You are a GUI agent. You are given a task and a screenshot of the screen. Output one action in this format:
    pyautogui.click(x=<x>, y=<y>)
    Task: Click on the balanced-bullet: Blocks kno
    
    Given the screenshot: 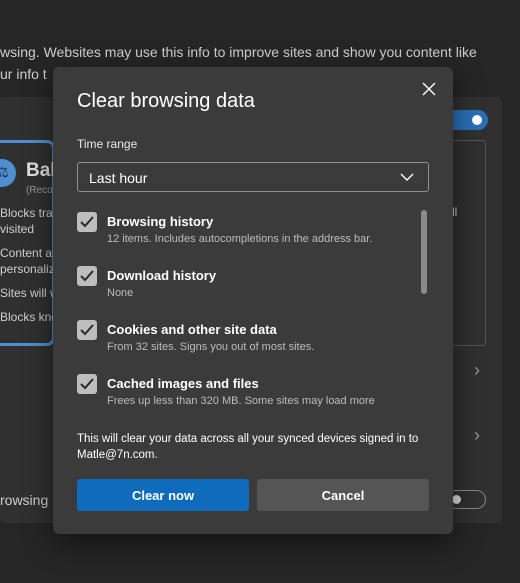 What is the action you would take?
    pyautogui.click(x=29, y=317)
    